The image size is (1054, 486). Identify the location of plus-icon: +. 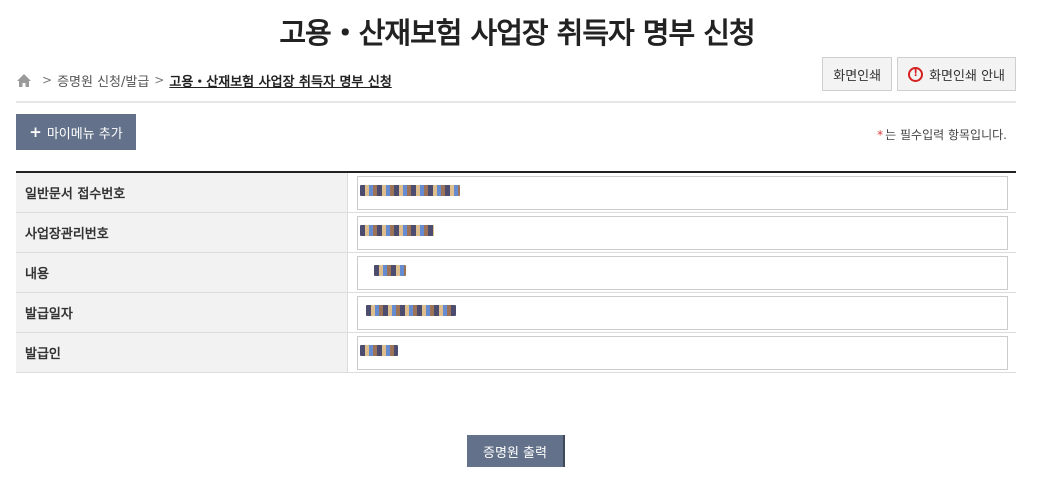
(35, 132).